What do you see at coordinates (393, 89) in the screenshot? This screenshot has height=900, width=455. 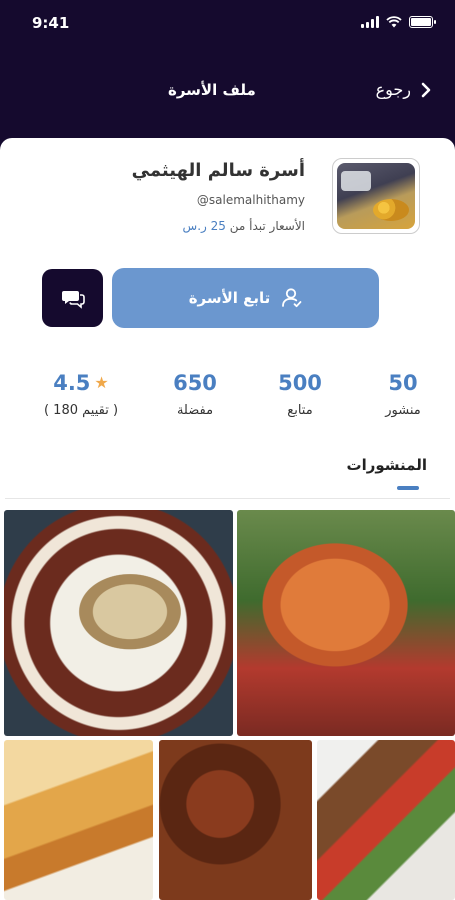 I see `back-label: رجوع` at bounding box center [393, 89].